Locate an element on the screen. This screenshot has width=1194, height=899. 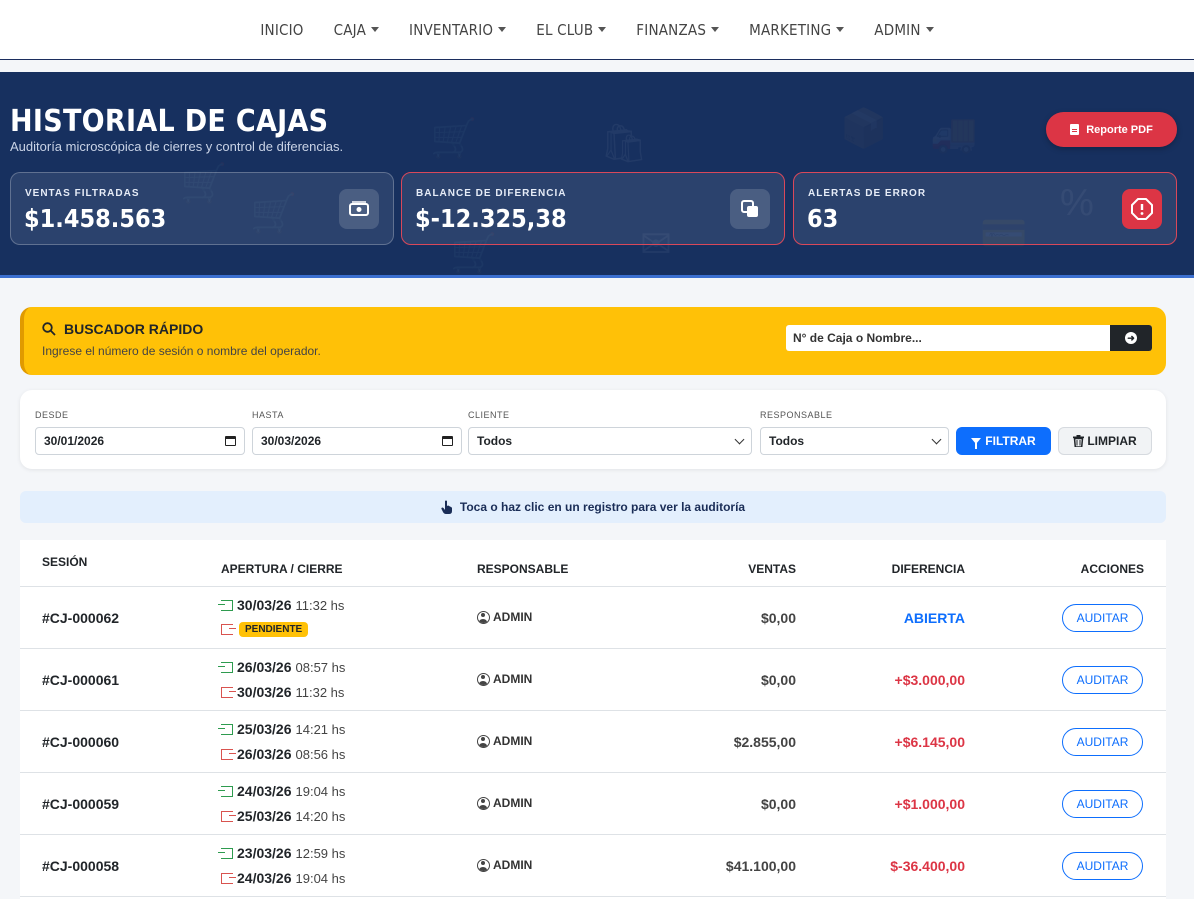
cliente-select: Todos is located at coordinates (610, 441).